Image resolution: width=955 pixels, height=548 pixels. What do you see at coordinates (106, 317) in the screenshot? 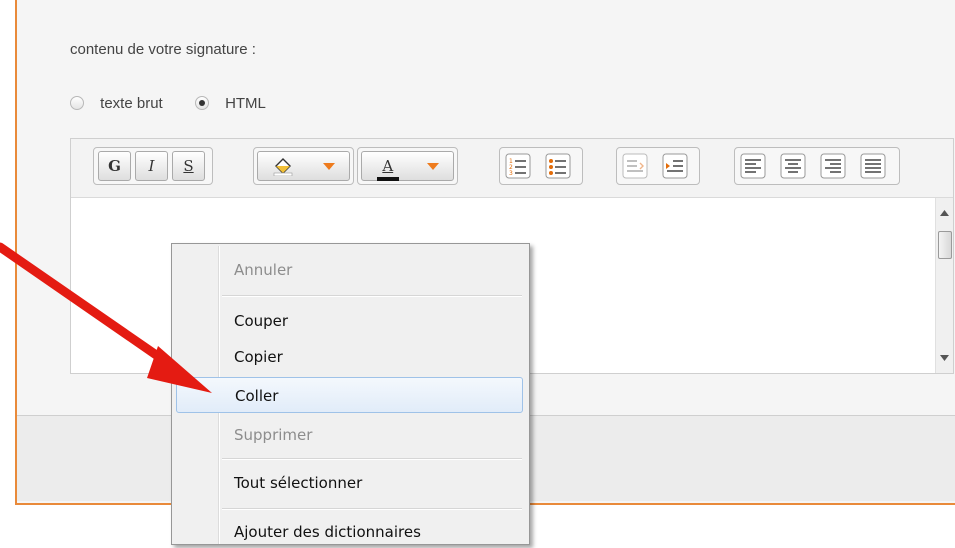
I see `annotation-arrow-icon` at bounding box center [106, 317].